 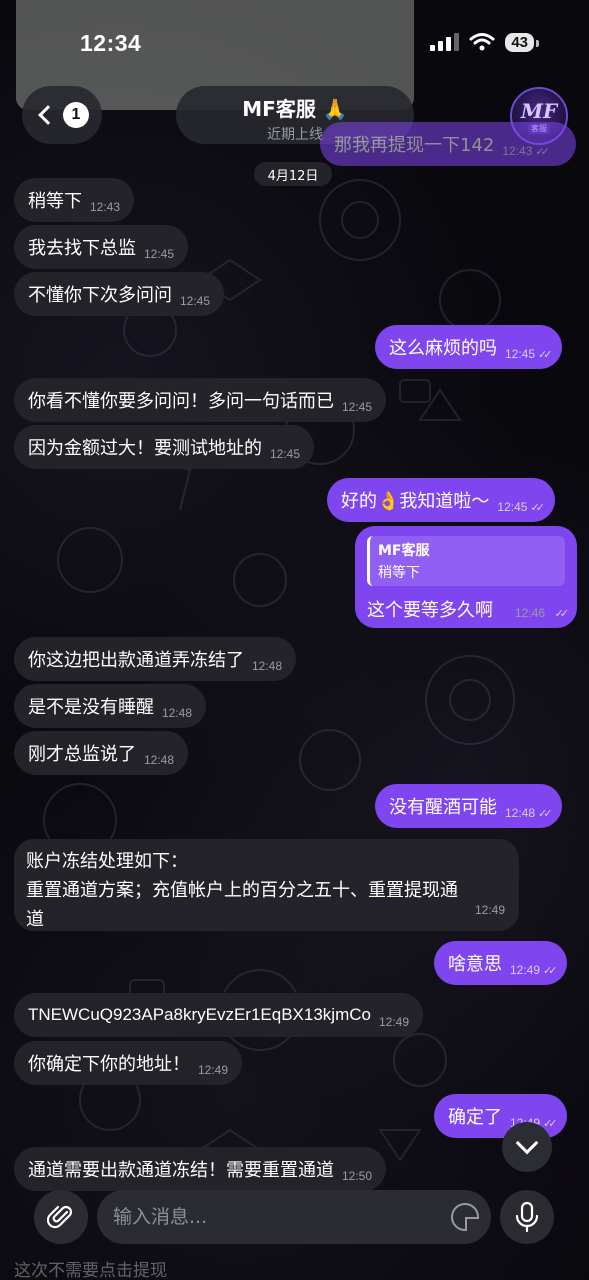 I want to click on message-text-line: 重置通道方案；充值帐户上的百分之五十、重置提现通, so click(x=242, y=890).